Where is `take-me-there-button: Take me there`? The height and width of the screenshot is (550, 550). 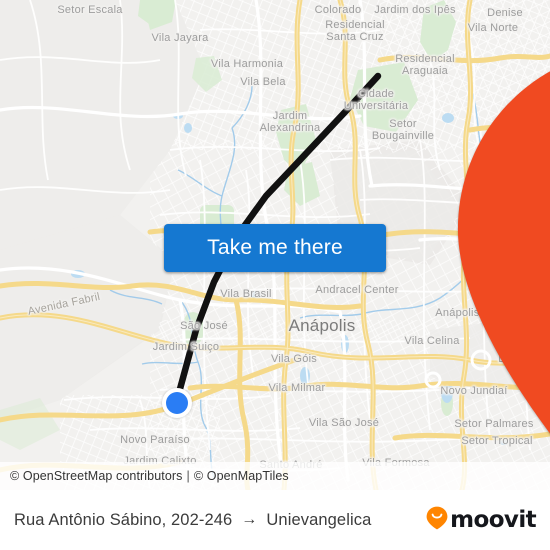
take-me-there-button: Take me there is located at coordinates (275, 248).